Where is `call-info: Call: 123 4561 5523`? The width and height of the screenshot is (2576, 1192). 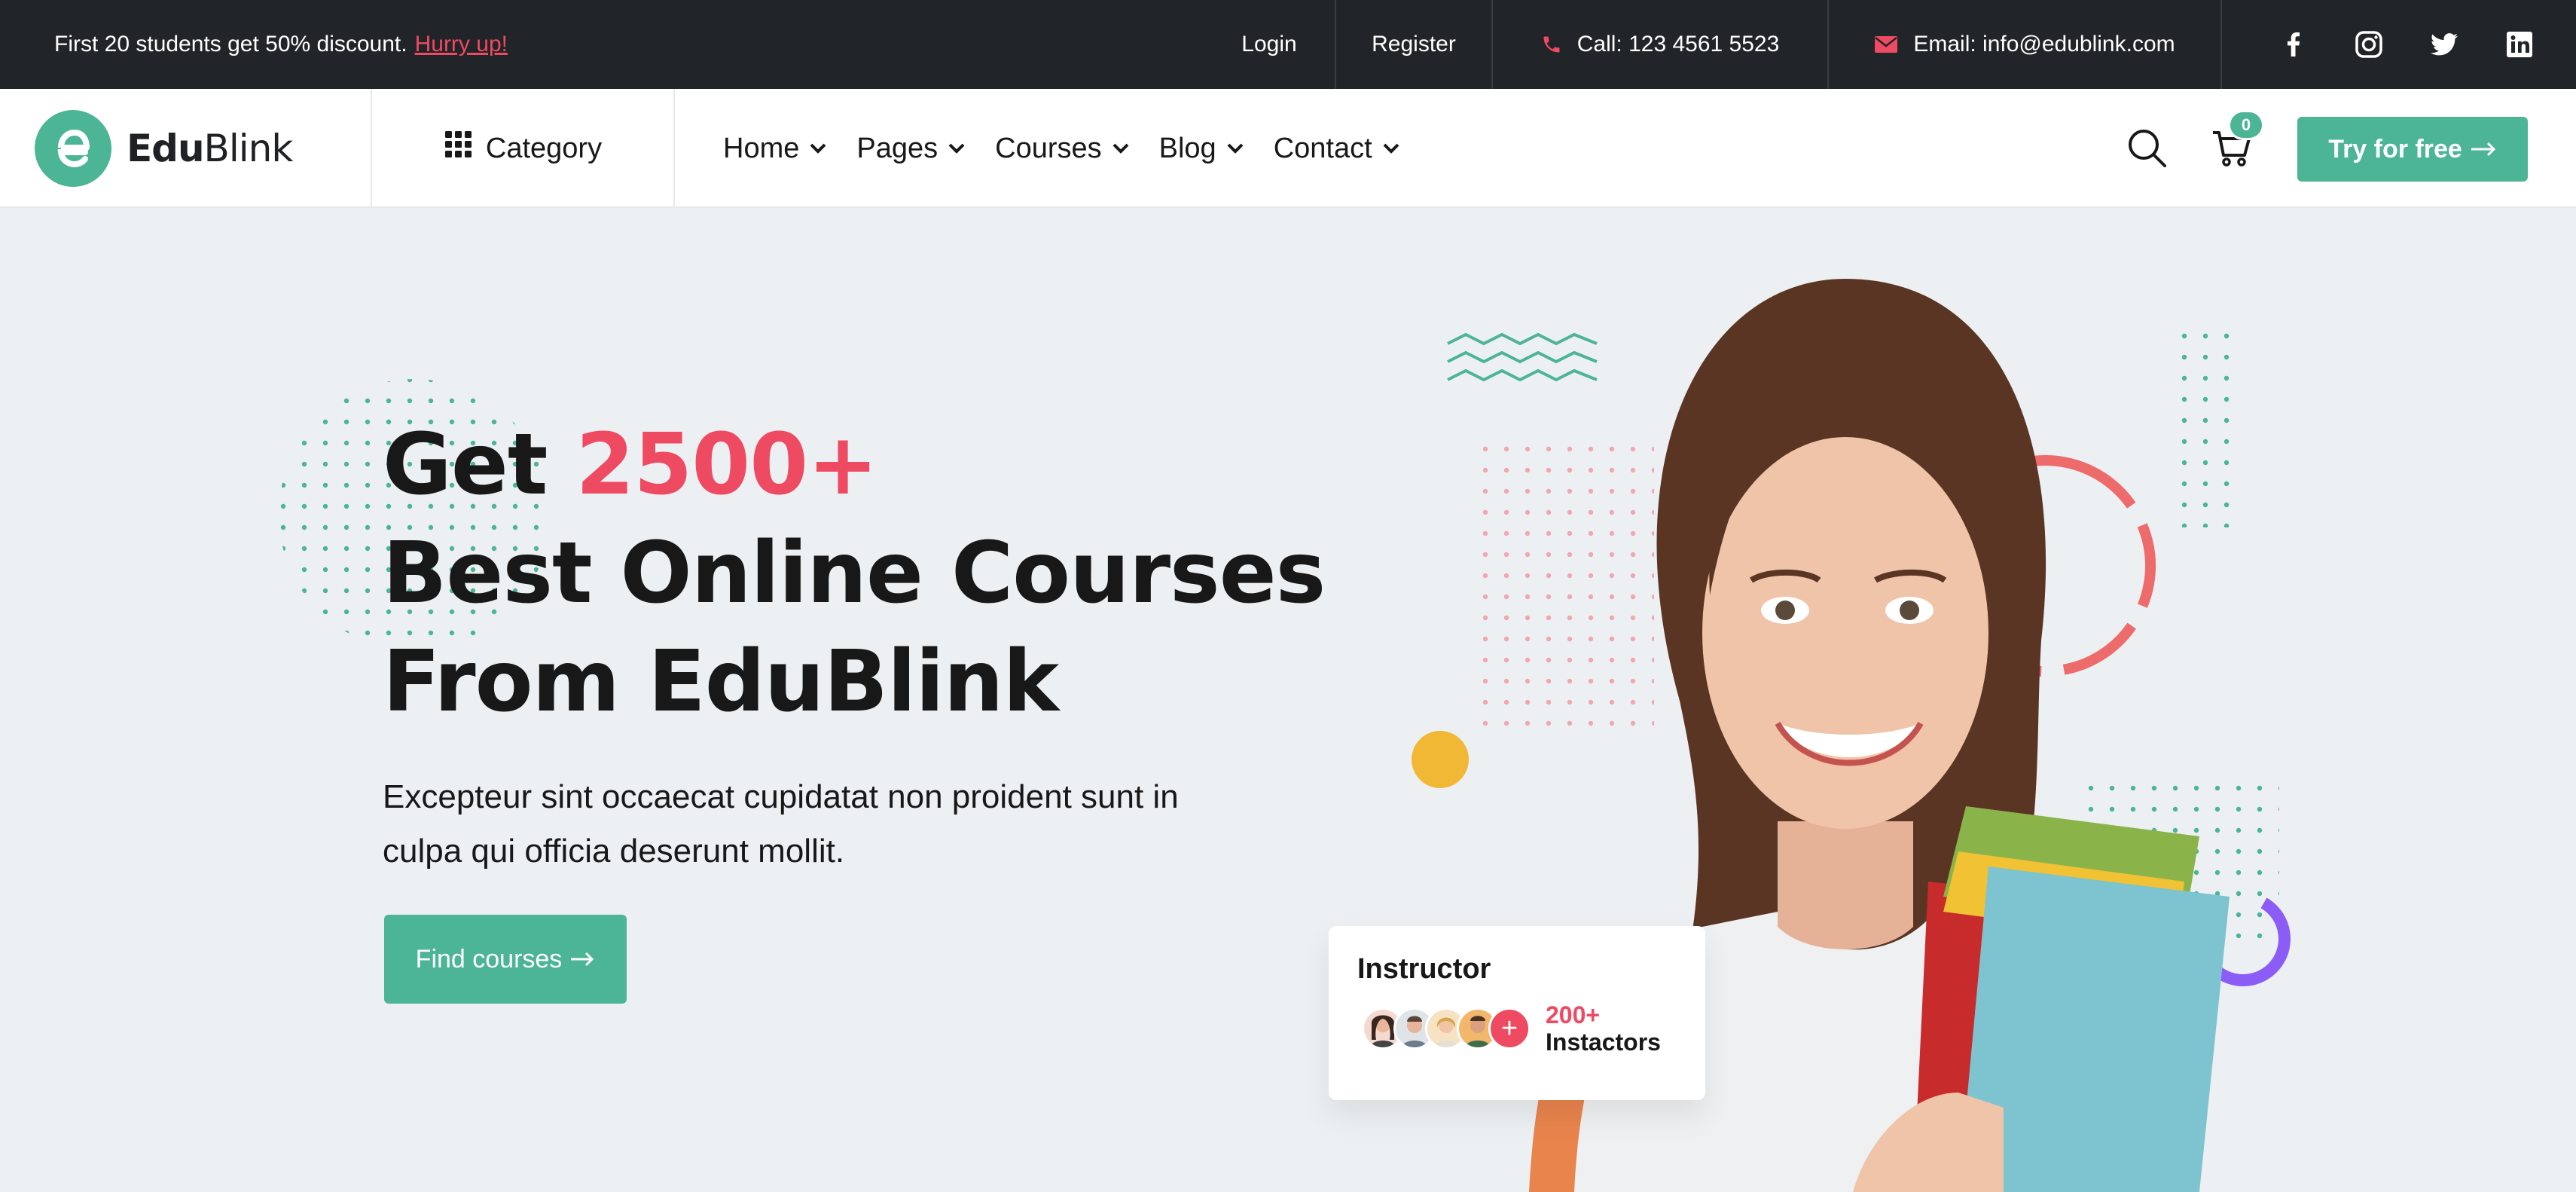
call-info: Call: 123 4561 5523 is located at coordinates (1660, 45).